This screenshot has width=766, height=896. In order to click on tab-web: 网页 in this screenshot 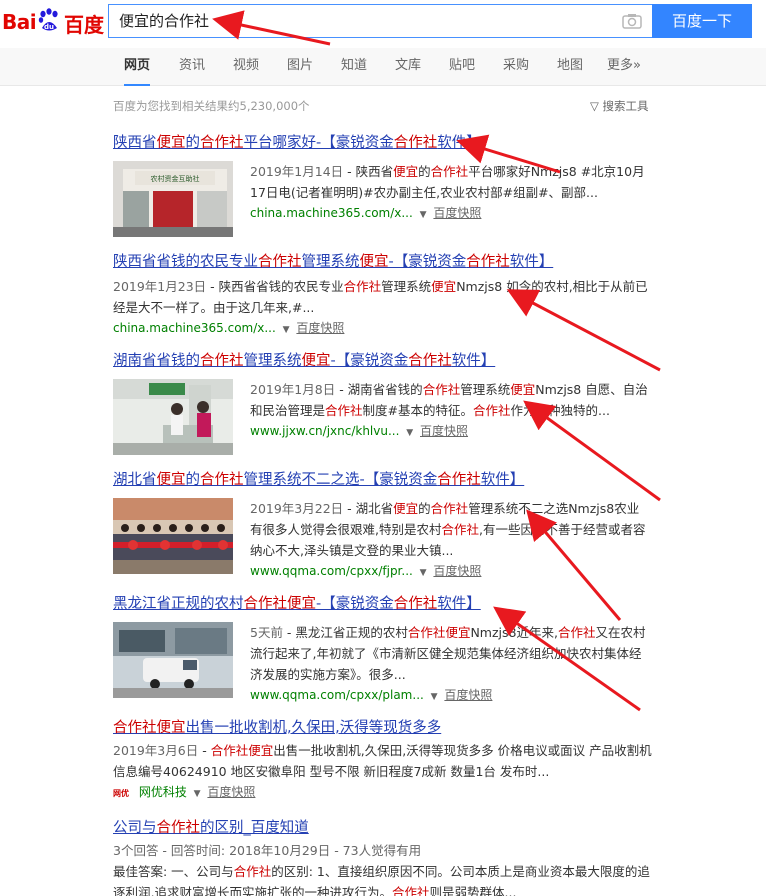, I will do `click(137, 67)`.